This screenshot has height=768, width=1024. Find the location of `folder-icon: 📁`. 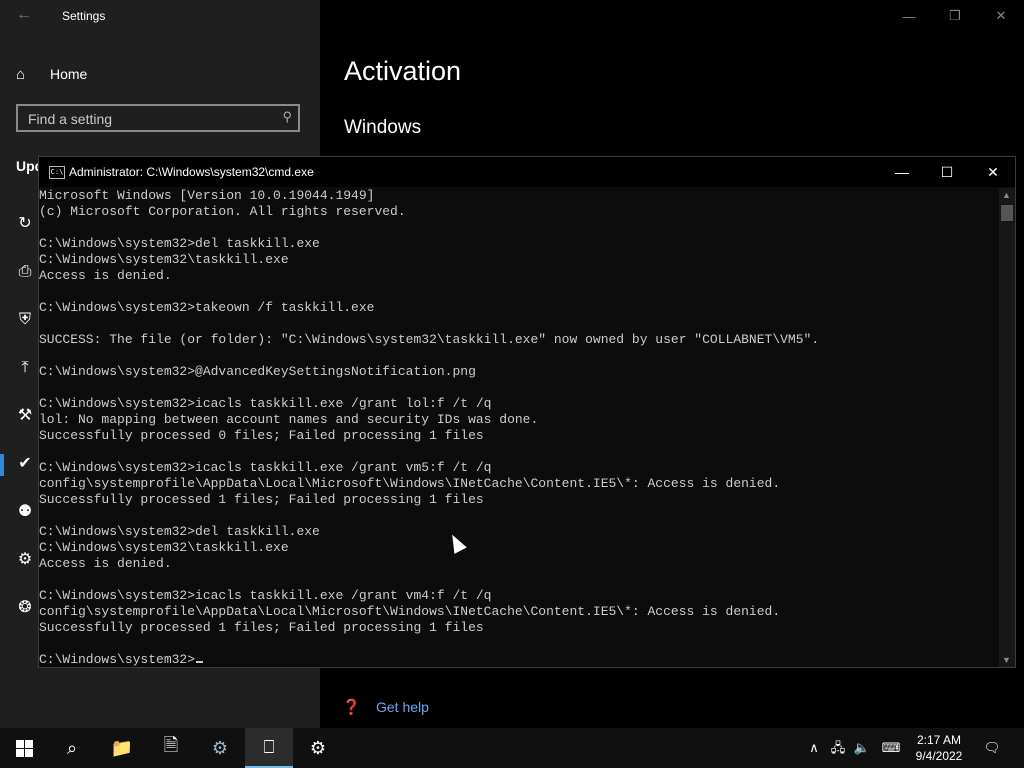

folder-icon: 📁 is located at coordinates (122, 747).